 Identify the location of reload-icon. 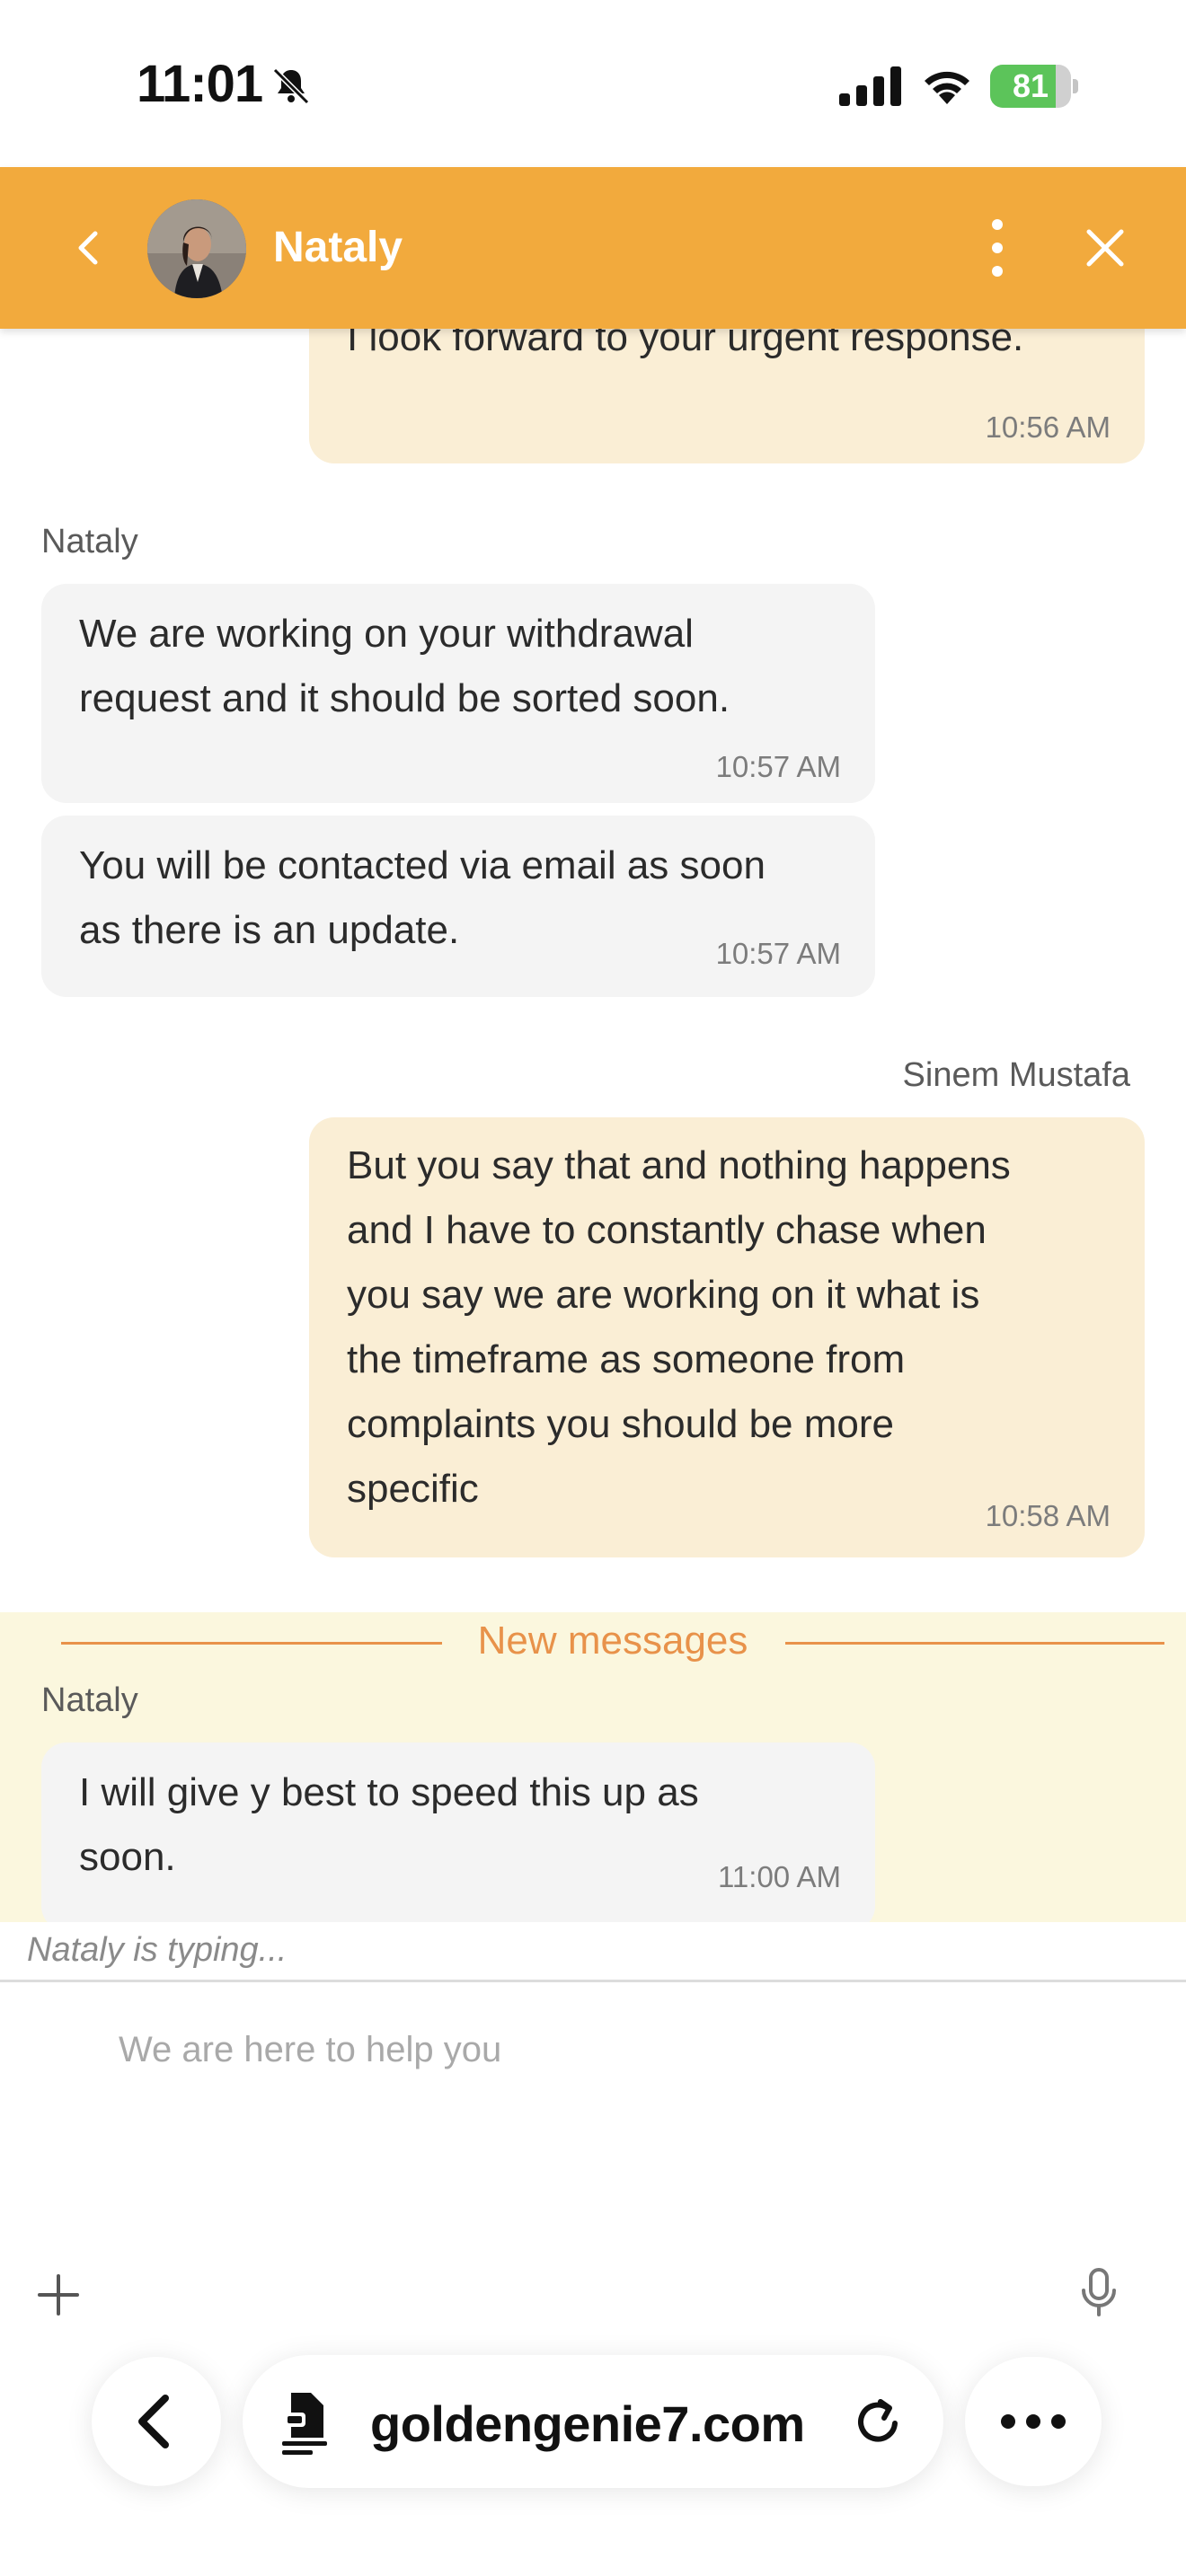
(878, 2421).